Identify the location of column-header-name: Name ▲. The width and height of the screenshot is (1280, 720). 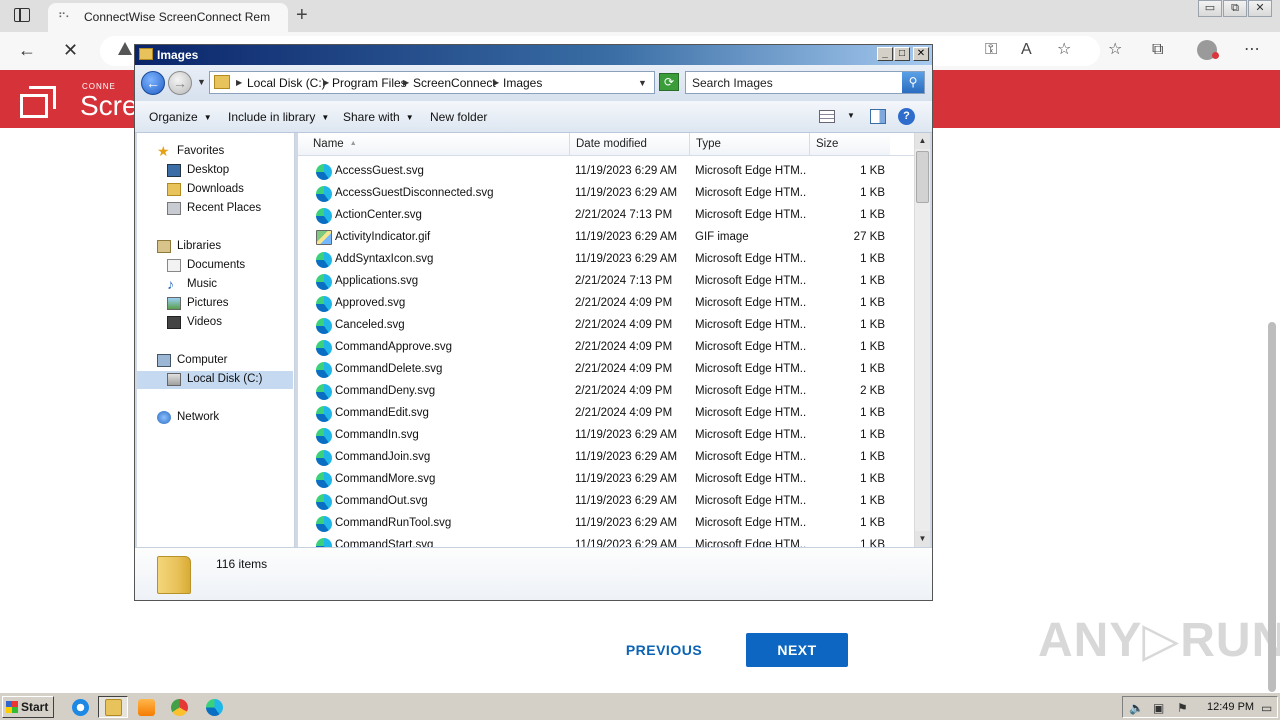
(434, 144).